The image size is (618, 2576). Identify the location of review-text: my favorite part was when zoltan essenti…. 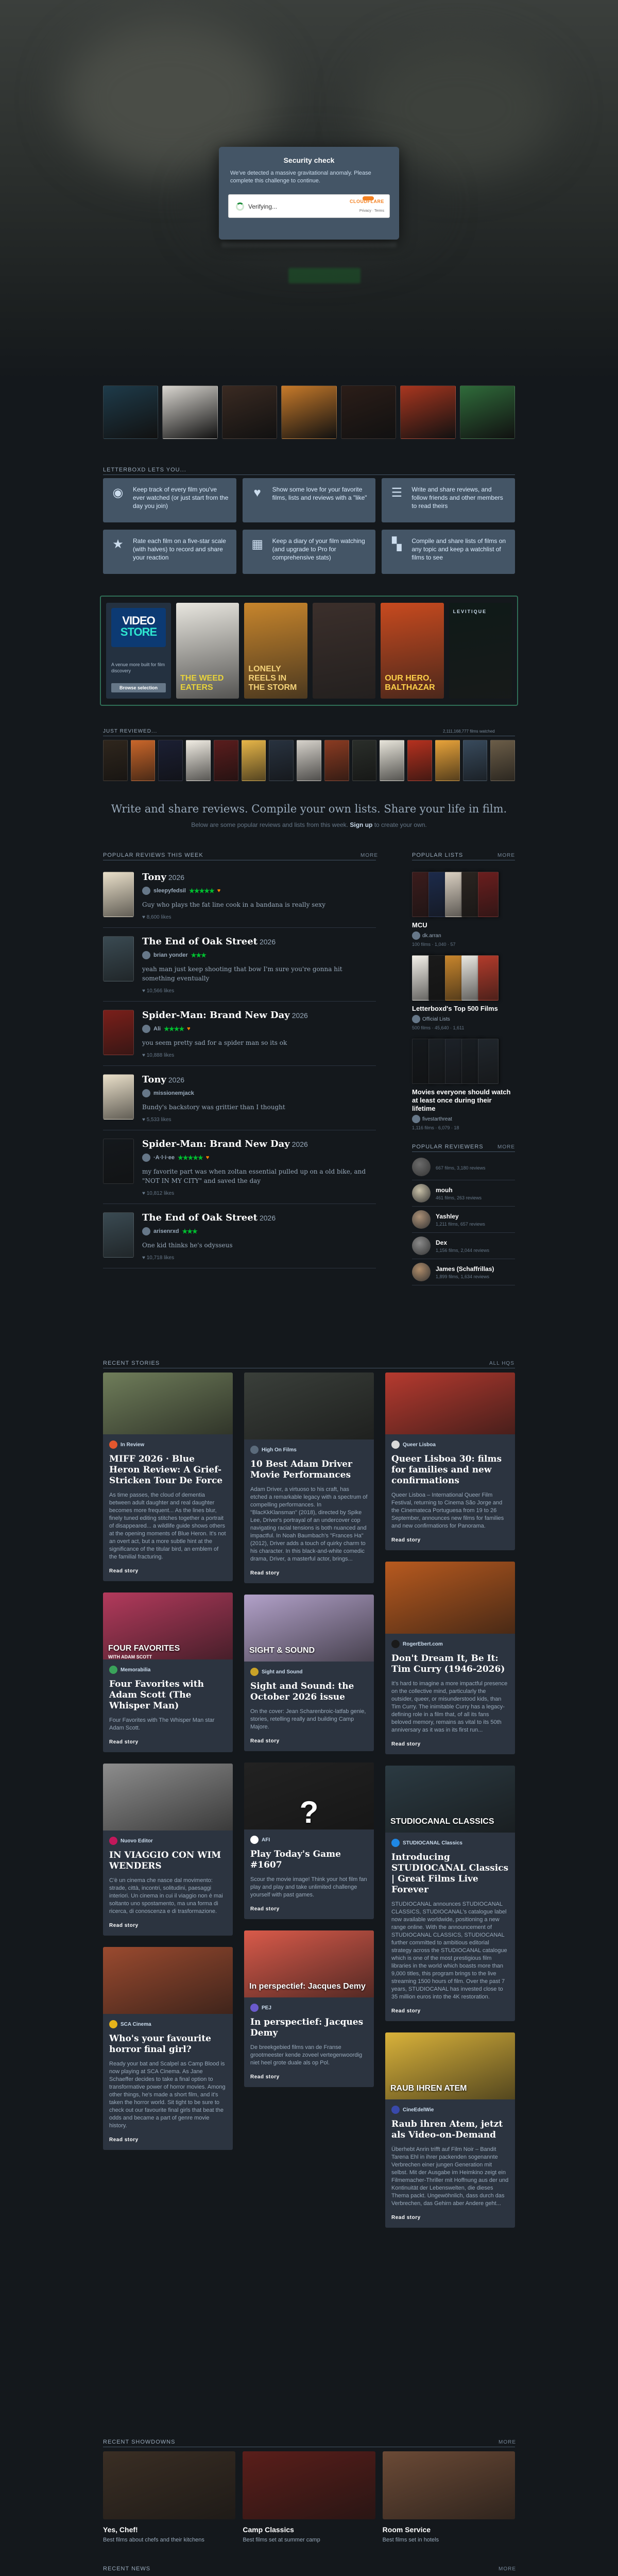
(259, 1176).